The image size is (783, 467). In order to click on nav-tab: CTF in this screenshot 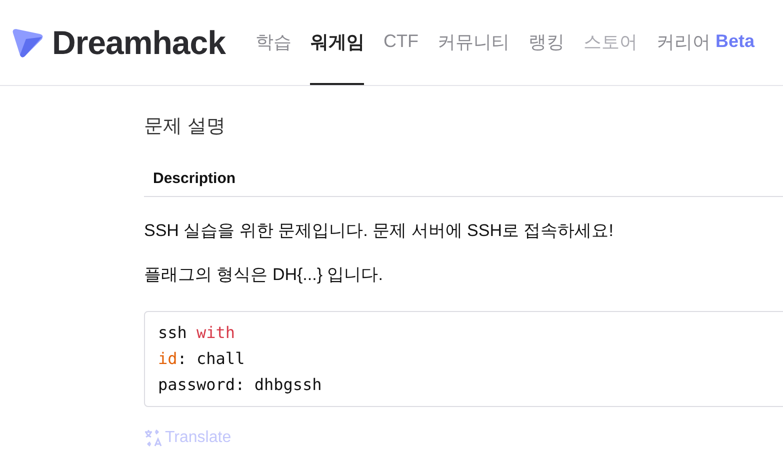, I will do `click(400, 42)`.